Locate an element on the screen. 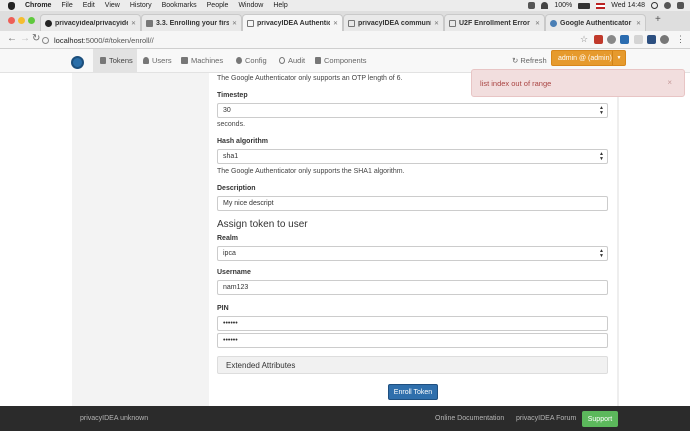 Image resolution: width=690 pixels, height=431 pixels. battery-percent: 100% is located at coordinates (563, 5).